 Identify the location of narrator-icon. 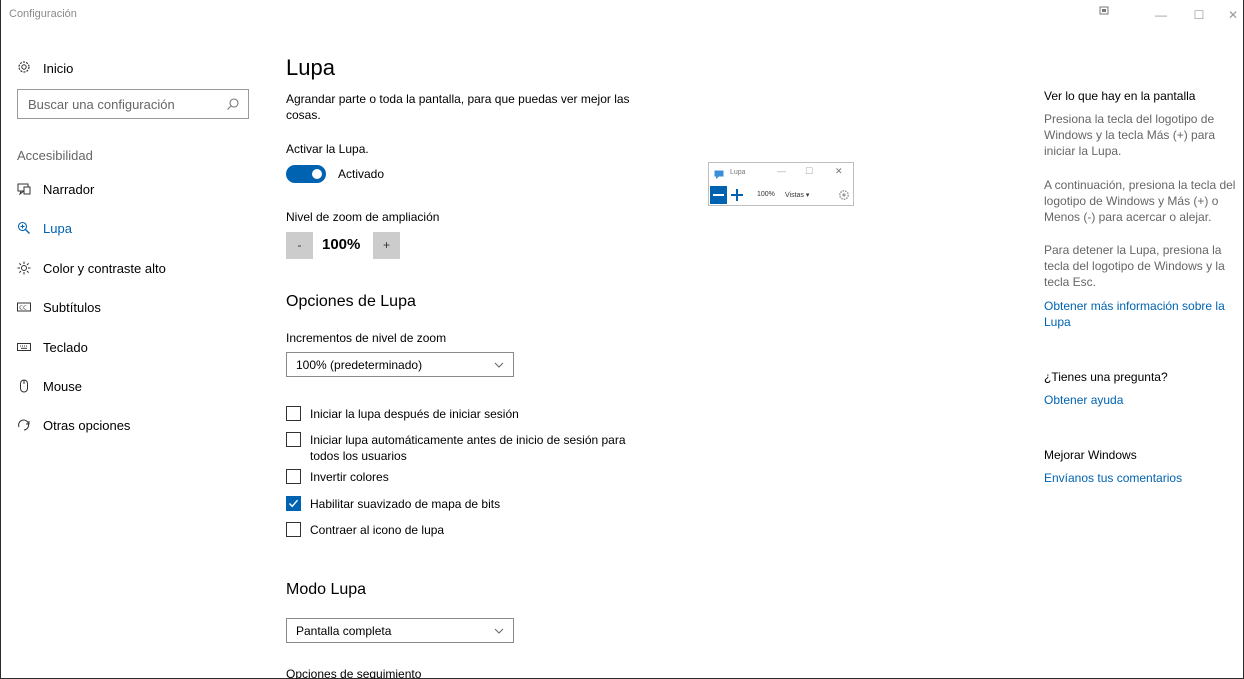
(24, 189).